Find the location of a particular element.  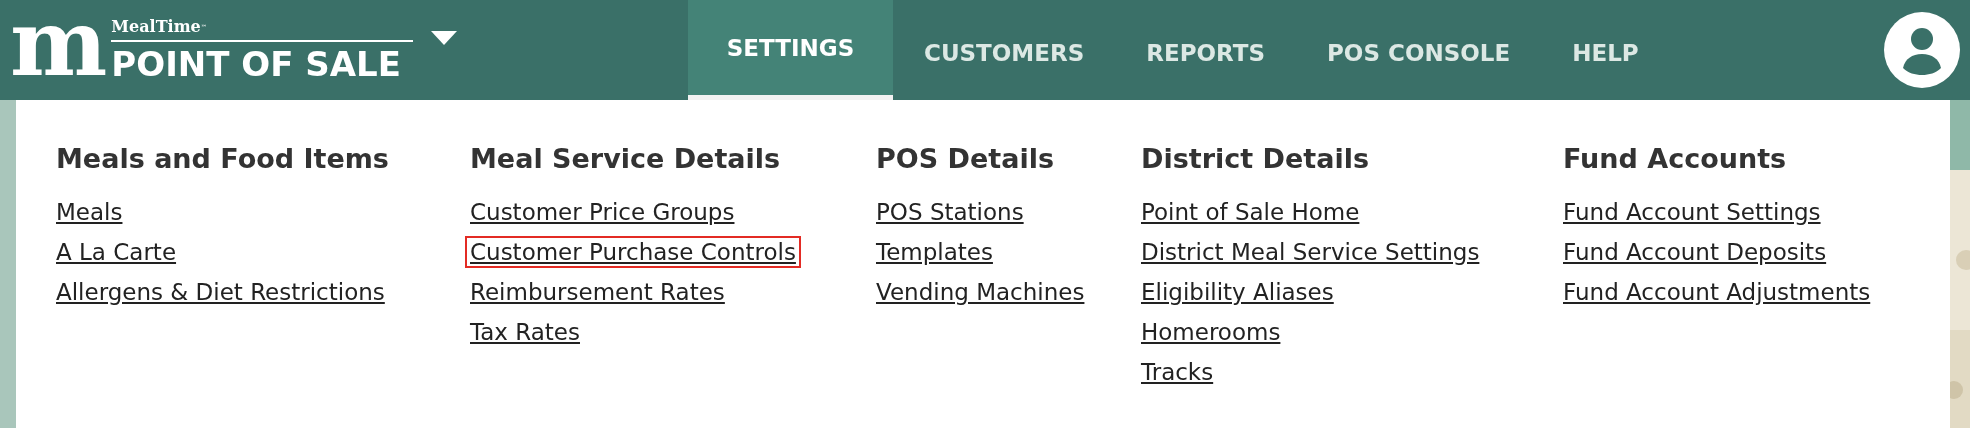

column-heading: Meal Service Details is located at coordinates (625, 158).